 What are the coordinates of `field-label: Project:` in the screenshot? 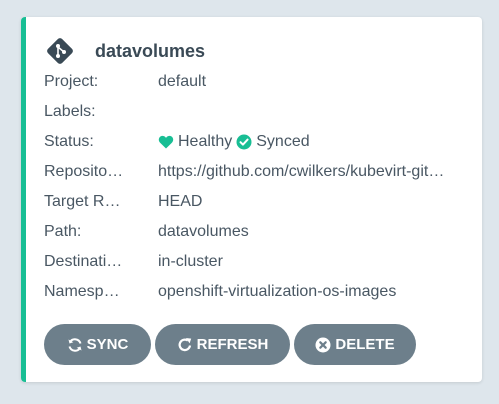 It's located at (71, 81).